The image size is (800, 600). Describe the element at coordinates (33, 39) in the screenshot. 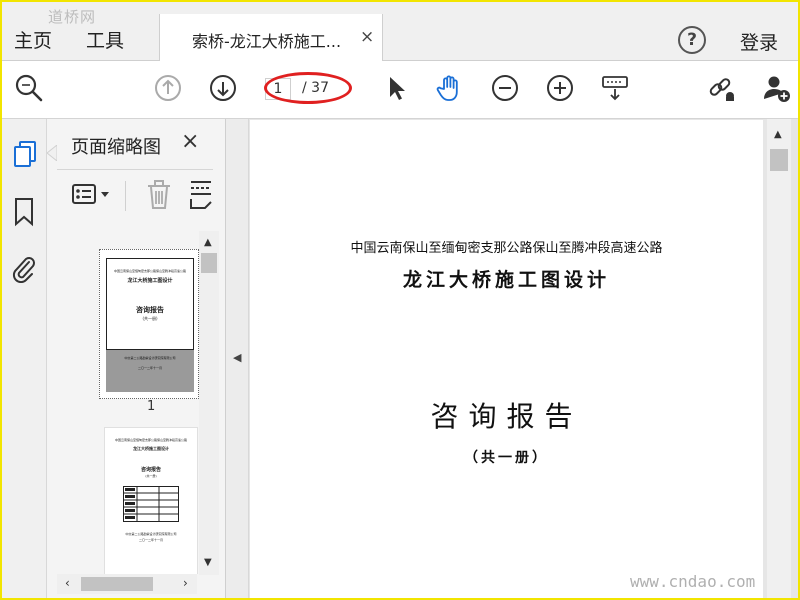

I see `home-tab: 主页` at that location.